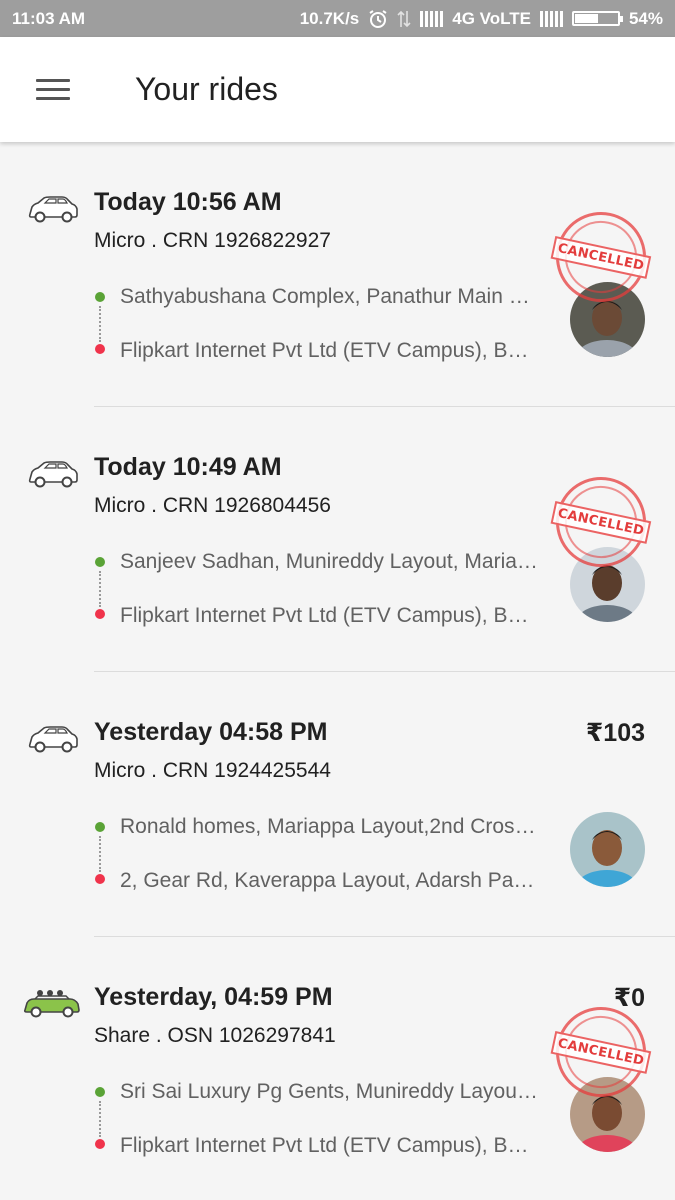 This screenshot has width=675, height=1200. What do you see at coordinates (645, 18) in the screenshot?
I see `battery-percent: 54%` at bounding box center [645, 18].